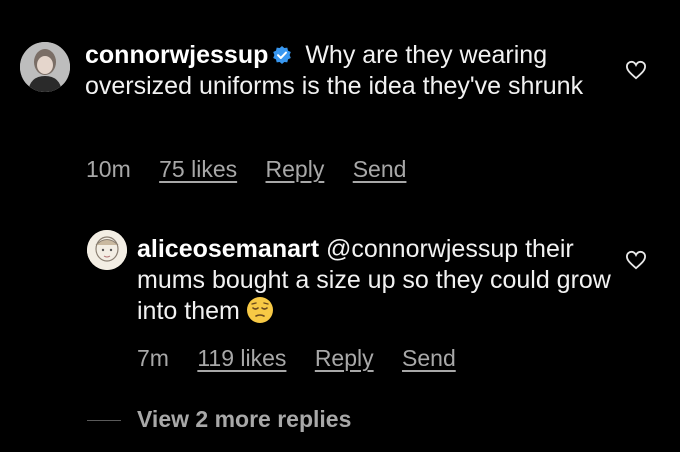 This screenshot has height=452, width=680. What do you see at coordinates (307, 358) in the screenshot?
I see `comment-meta: 7m 119 likes Reply Send` at bounding box center [307, 358].